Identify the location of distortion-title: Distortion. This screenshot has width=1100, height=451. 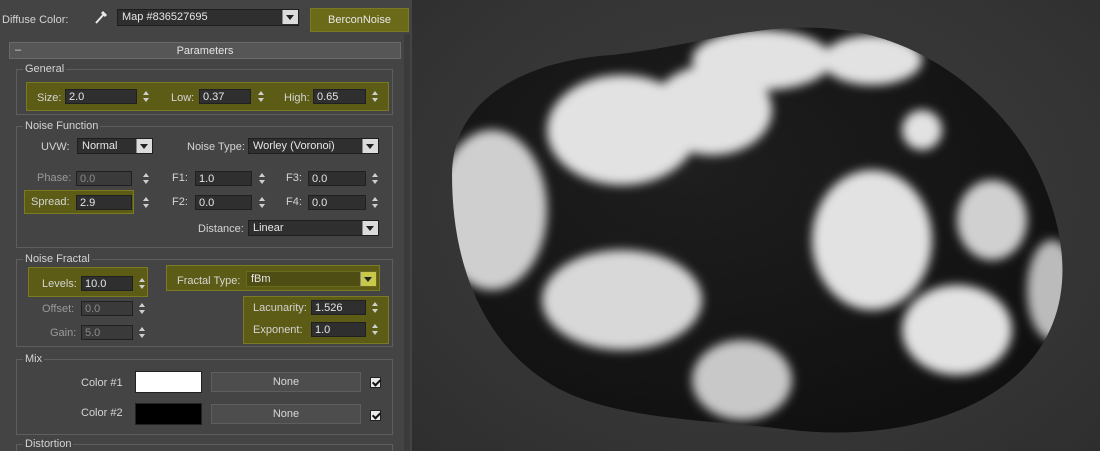
(48, 444).